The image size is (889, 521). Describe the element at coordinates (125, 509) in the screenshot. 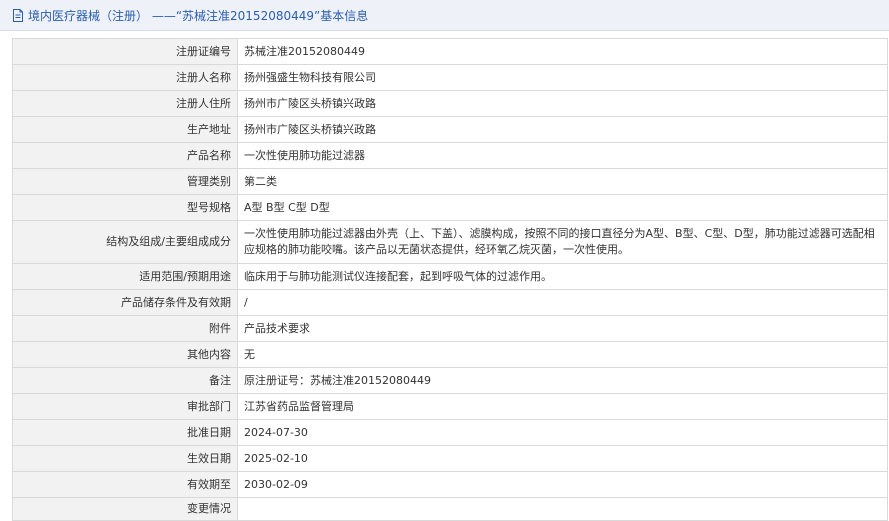

I see `row-label: 变更情况` at that location.